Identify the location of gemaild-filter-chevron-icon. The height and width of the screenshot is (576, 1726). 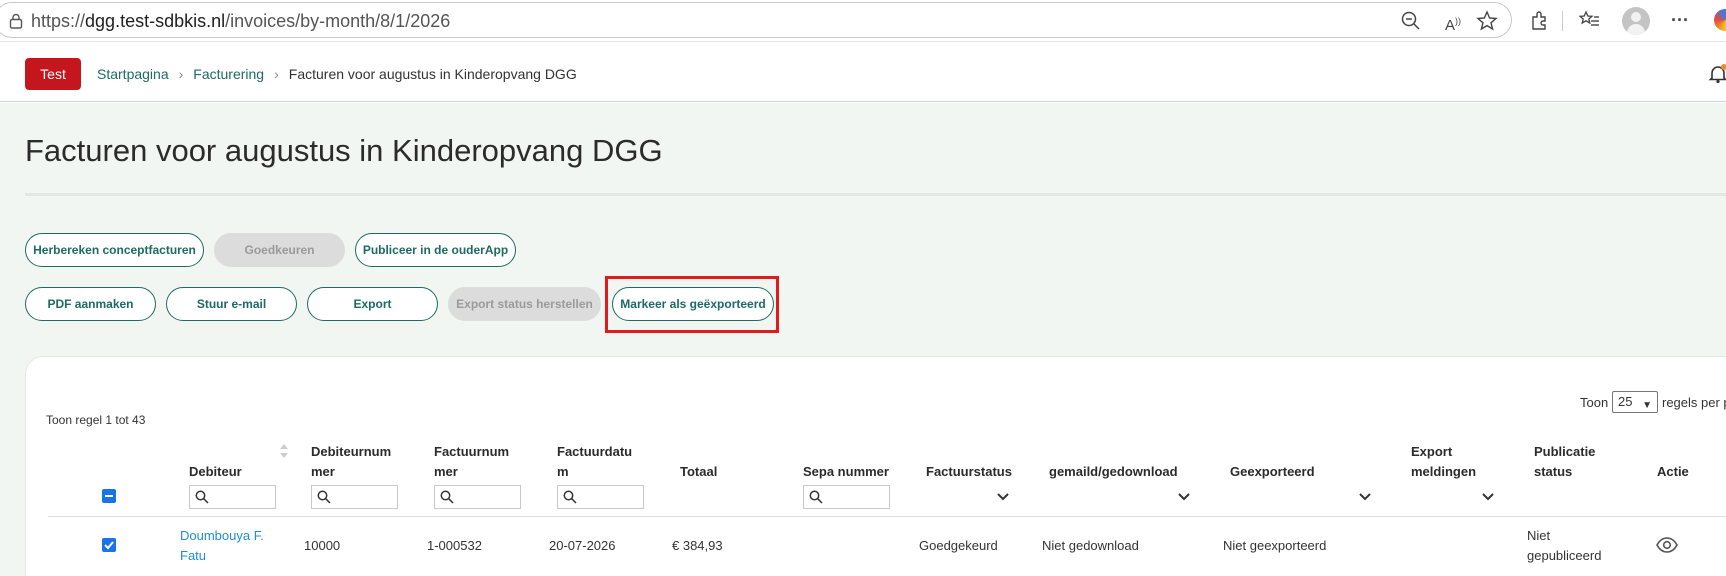
(1184, 497).